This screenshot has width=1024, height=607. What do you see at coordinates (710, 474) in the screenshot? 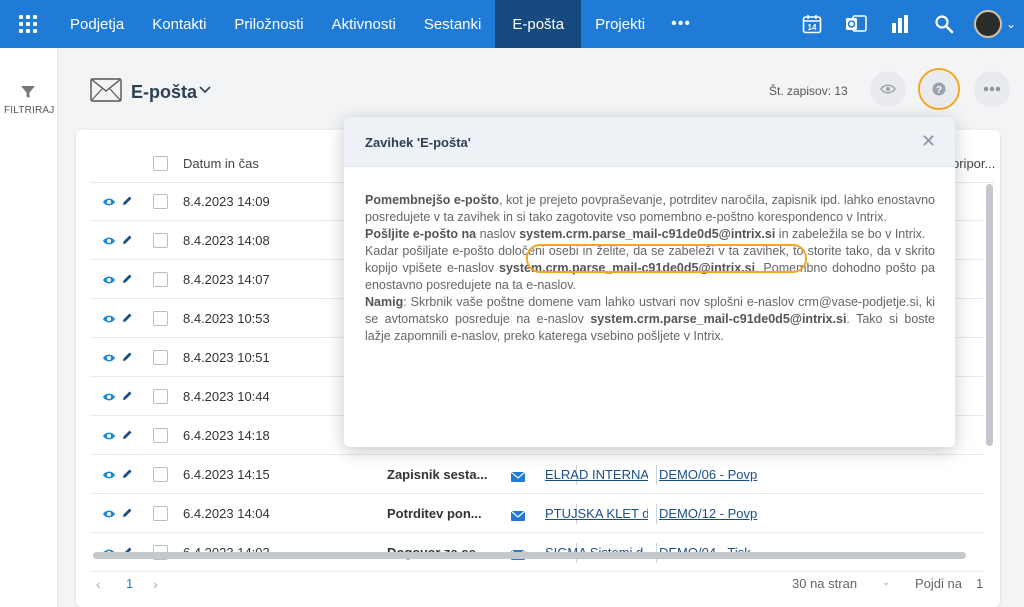
I see `row-project-link: DEMO/06 - Povp` at bounding box center [710, 474].